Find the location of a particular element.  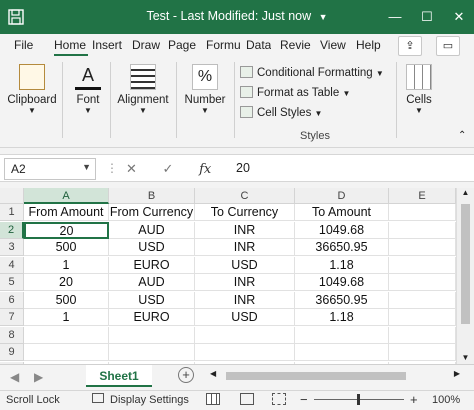

tab-review: Revie is located at coordinates (297, 47).